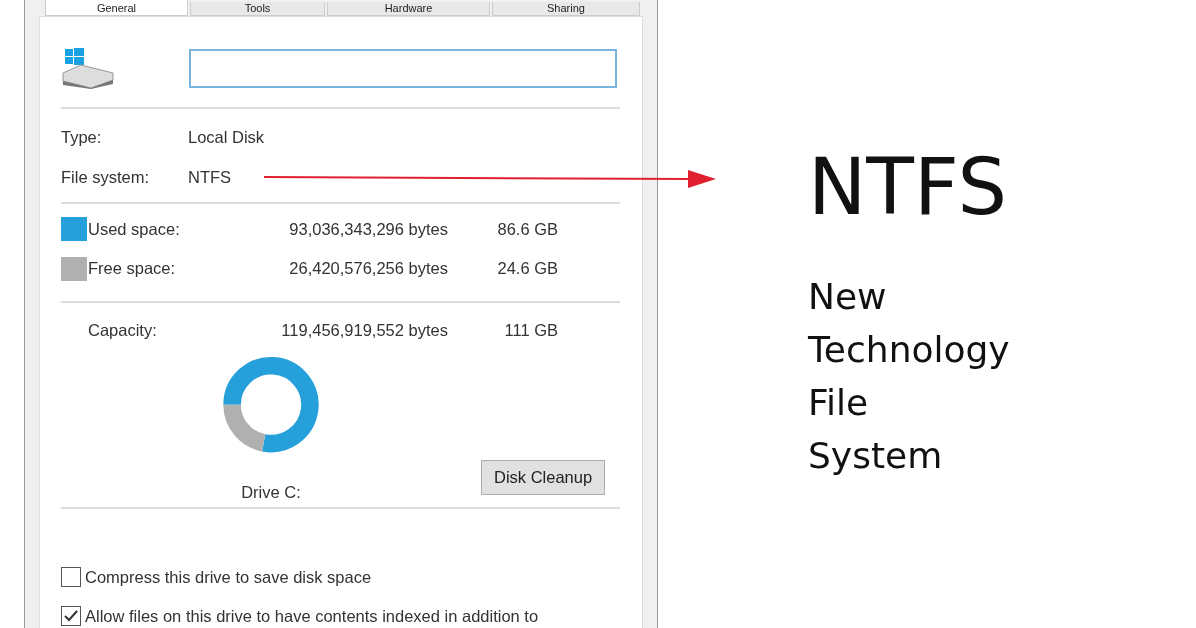 The height and width of the screenshot is (628, 1196). Describe the element at coordinates (566, 9) in the screenshot. I see `tab: Sharing` at that location.